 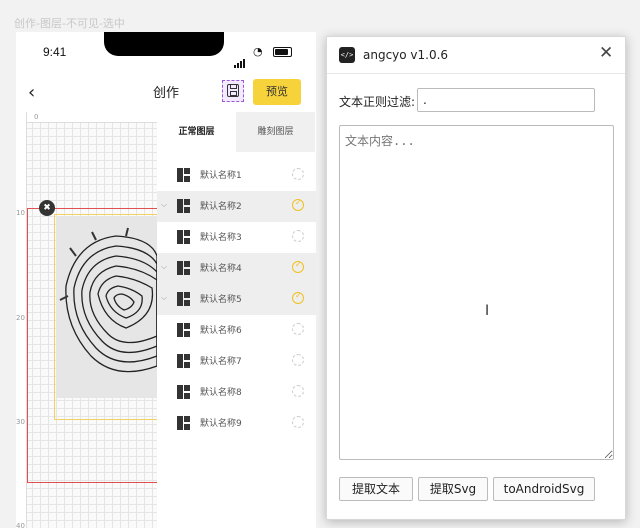 I want to click on tab-engrave-layers: 雕刻图层, so click(x=275, y=132).